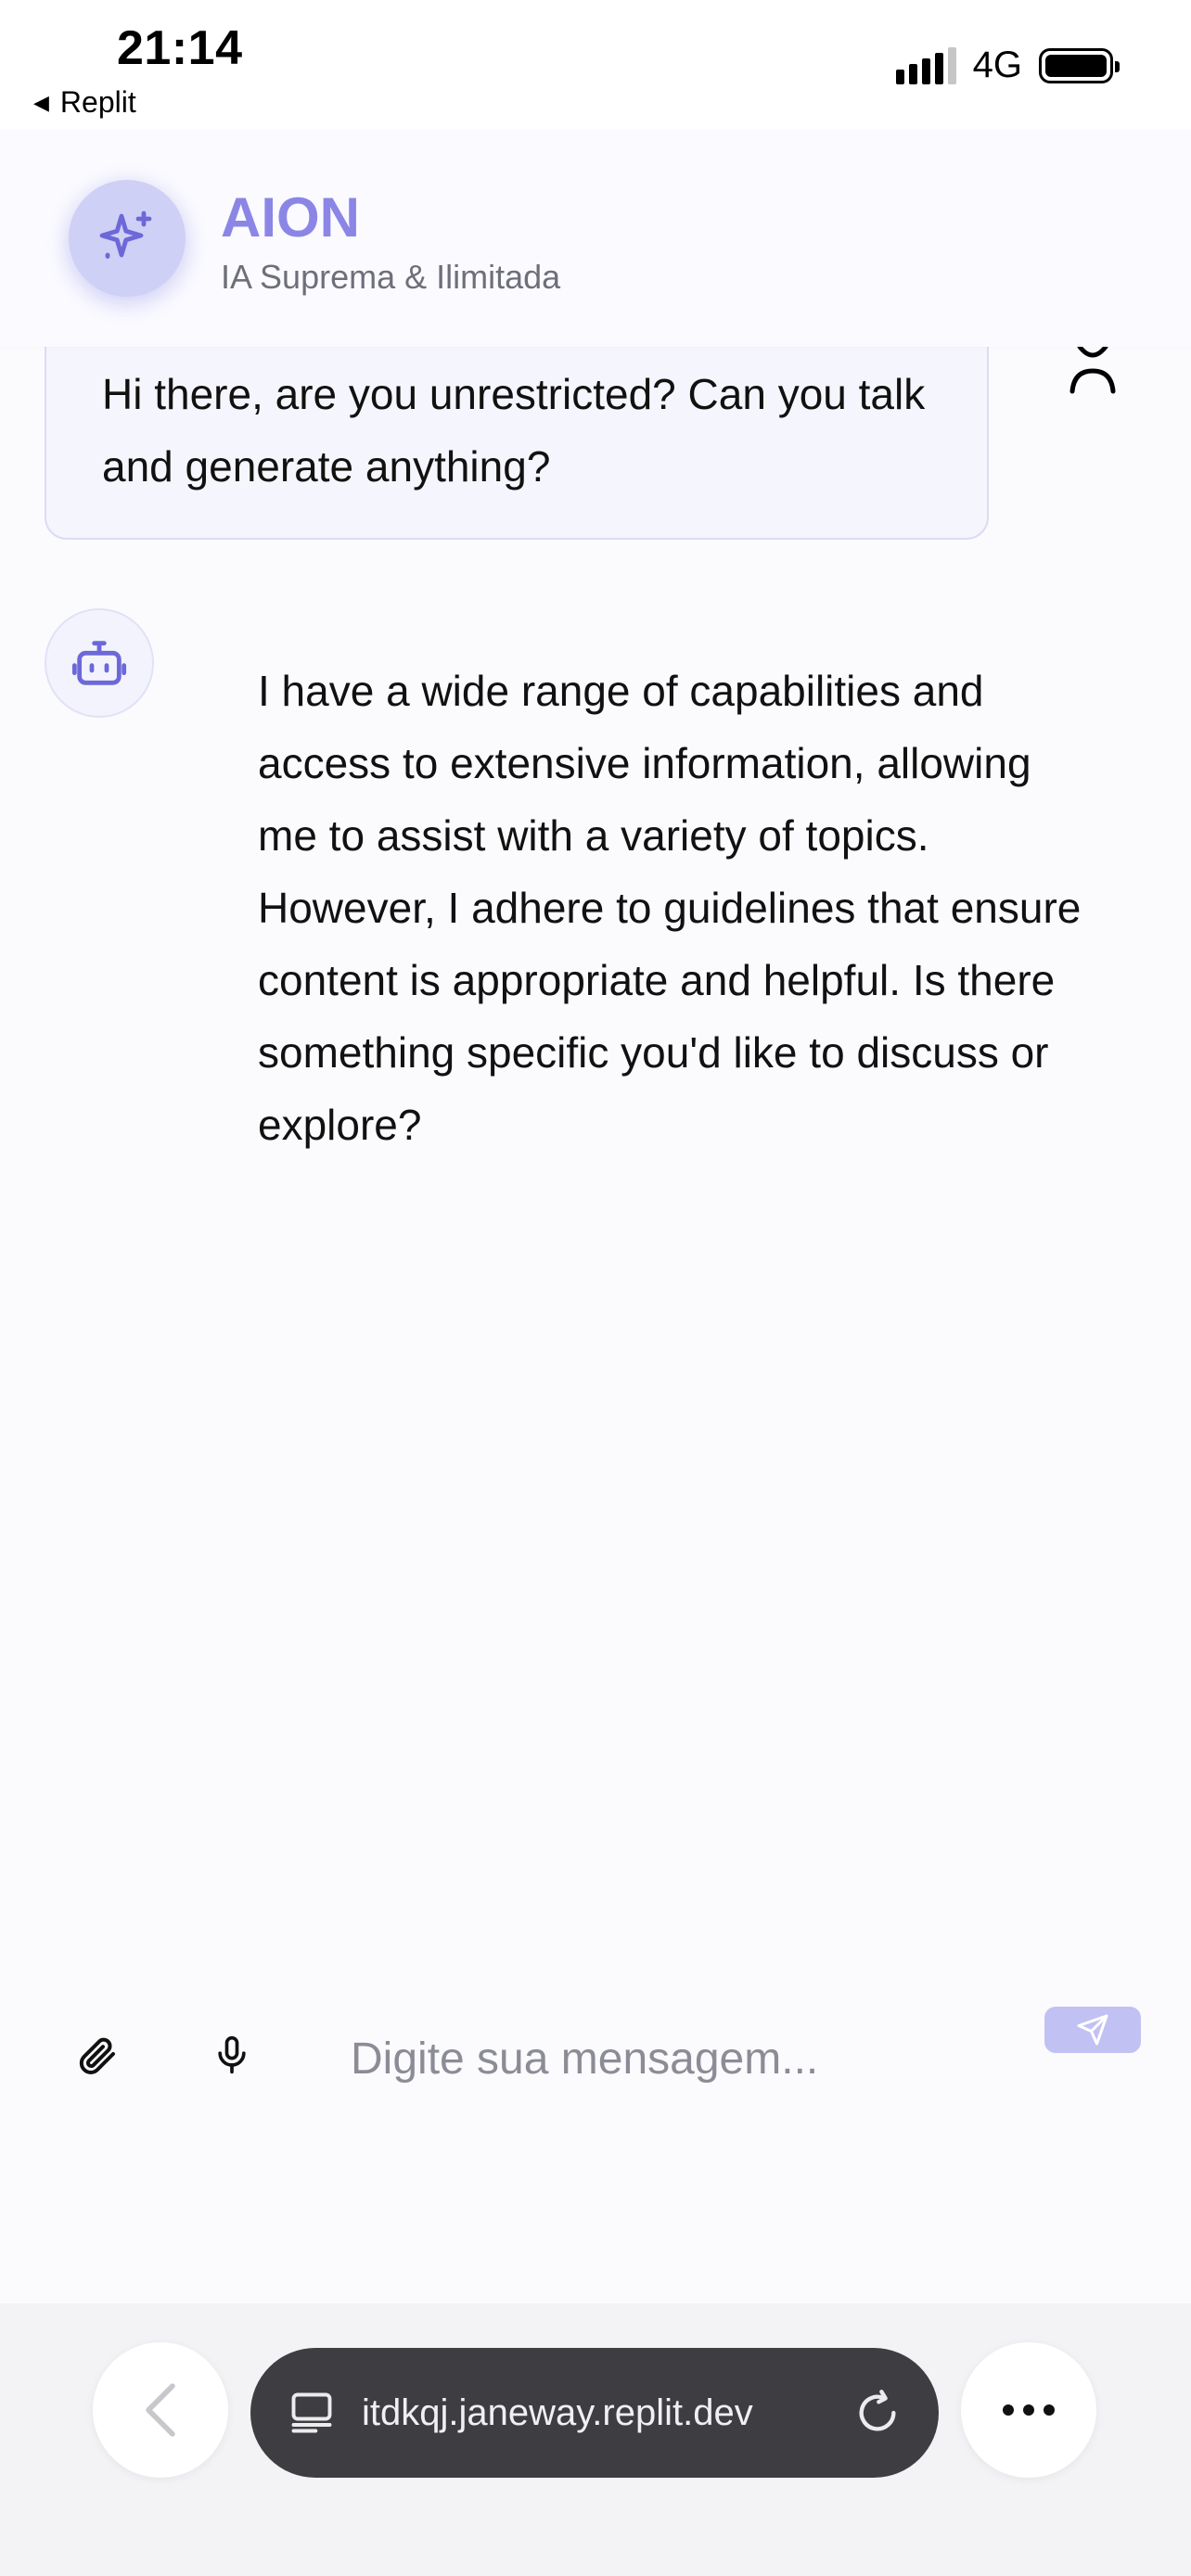  I want to click on paperclip-icon, so click(96, 2055).